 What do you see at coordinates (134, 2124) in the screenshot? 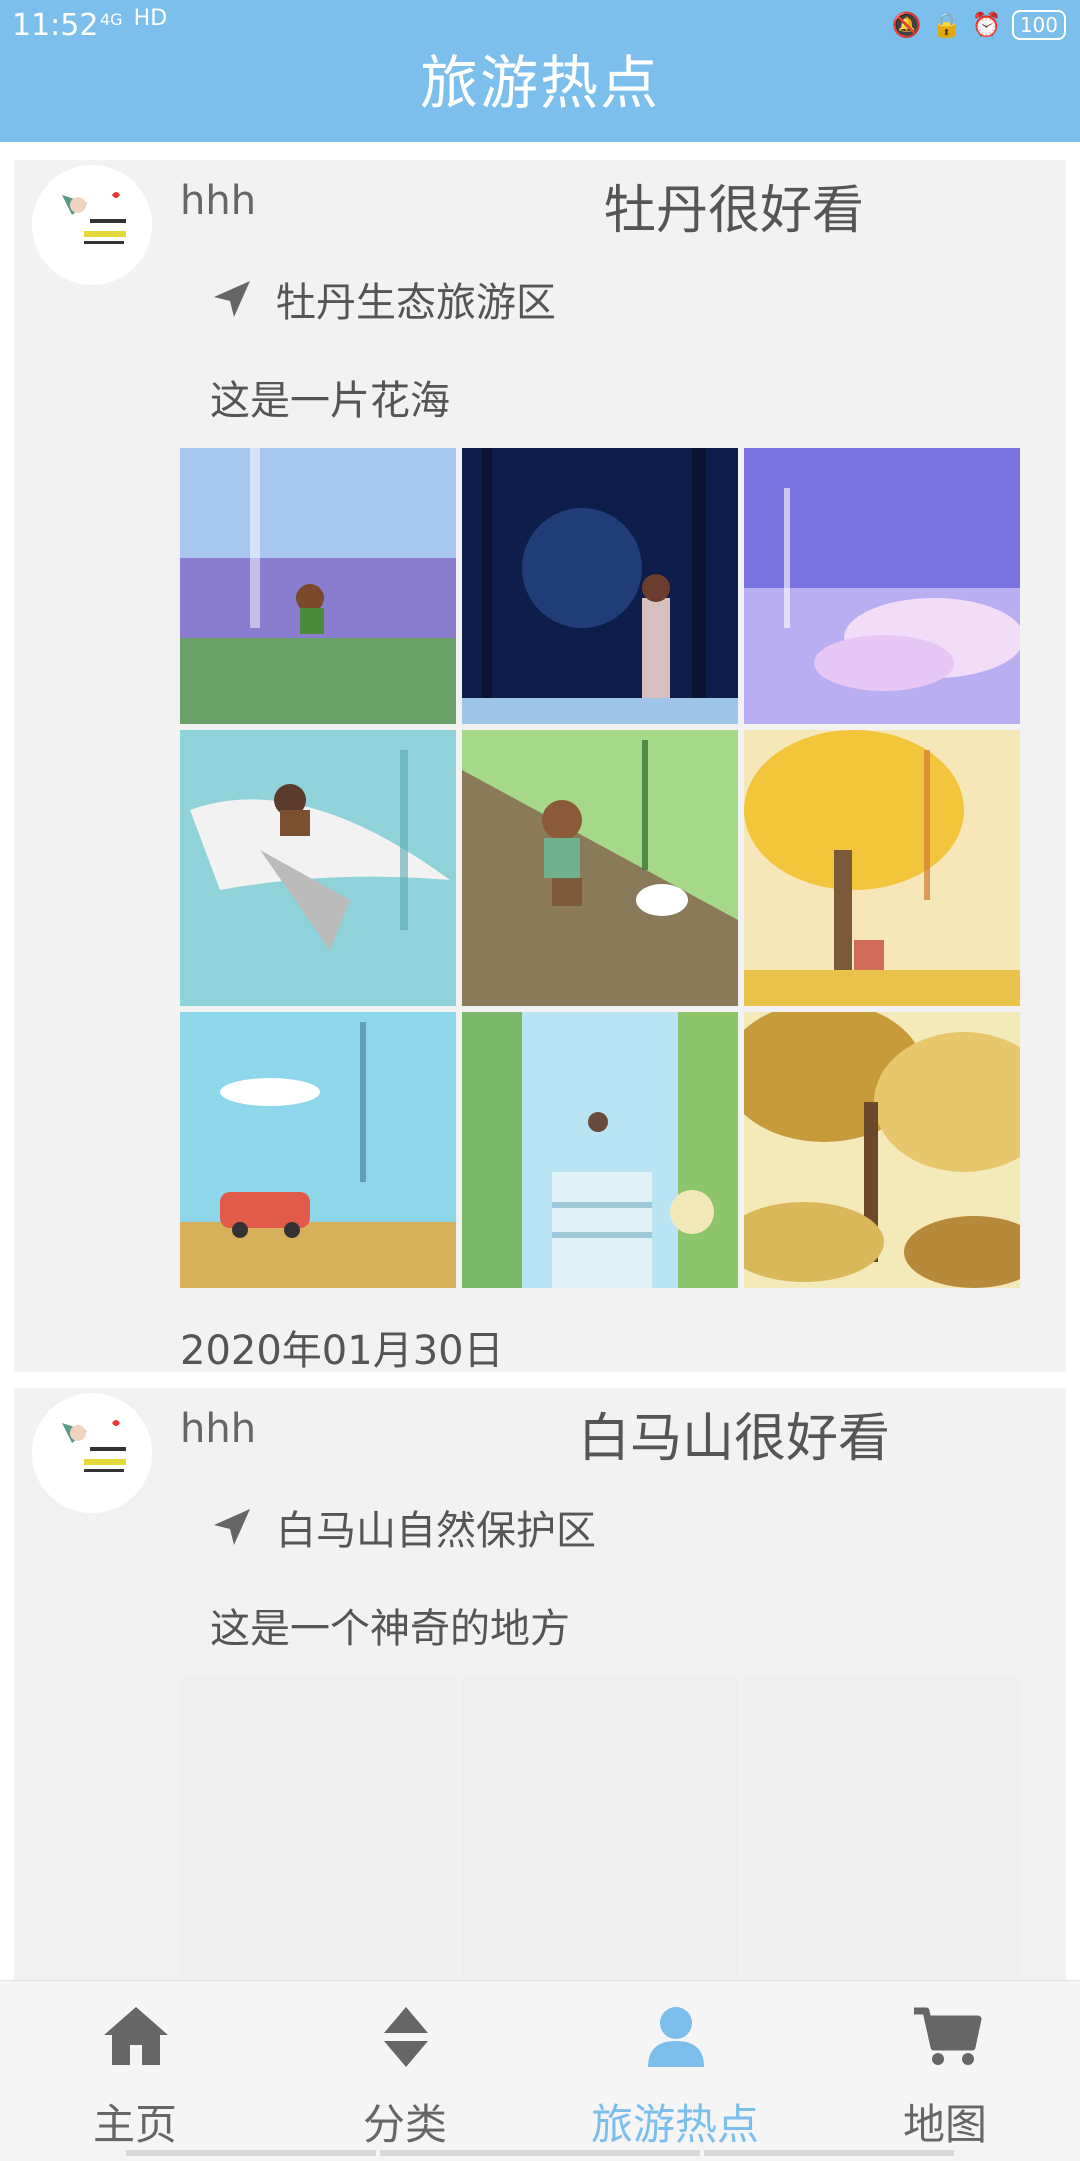
I see `nav-label-home: 主页` at bounding box center [134, 2124].